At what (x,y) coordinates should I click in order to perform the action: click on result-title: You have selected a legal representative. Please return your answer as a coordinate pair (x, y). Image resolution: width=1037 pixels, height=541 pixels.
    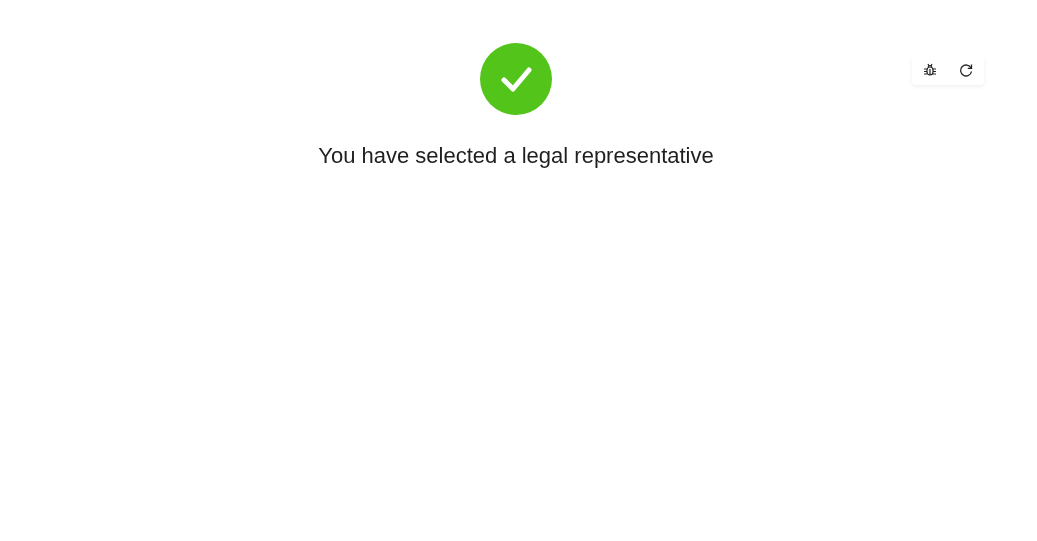
    Looking at the image, I should click on (516, 156).